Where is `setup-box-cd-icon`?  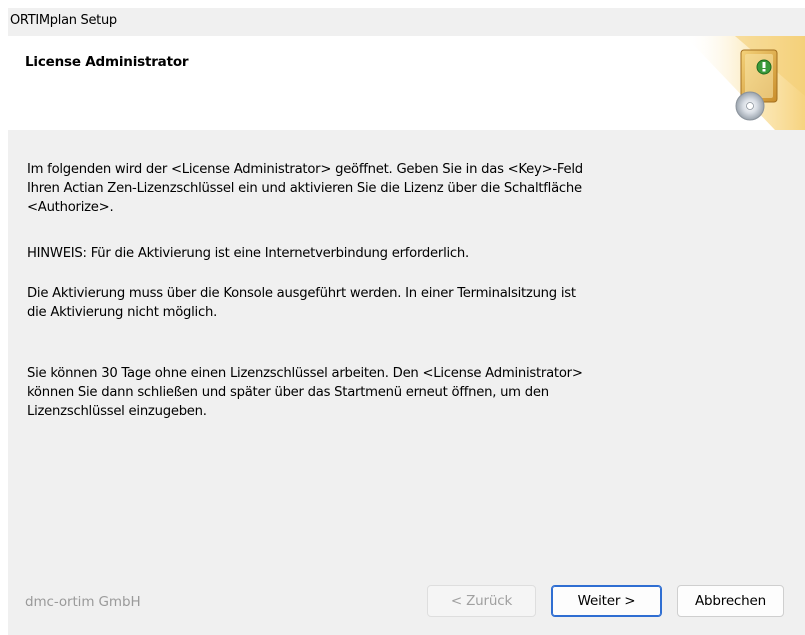 setup-box-cd-icon is located at coordinates (745, 83).